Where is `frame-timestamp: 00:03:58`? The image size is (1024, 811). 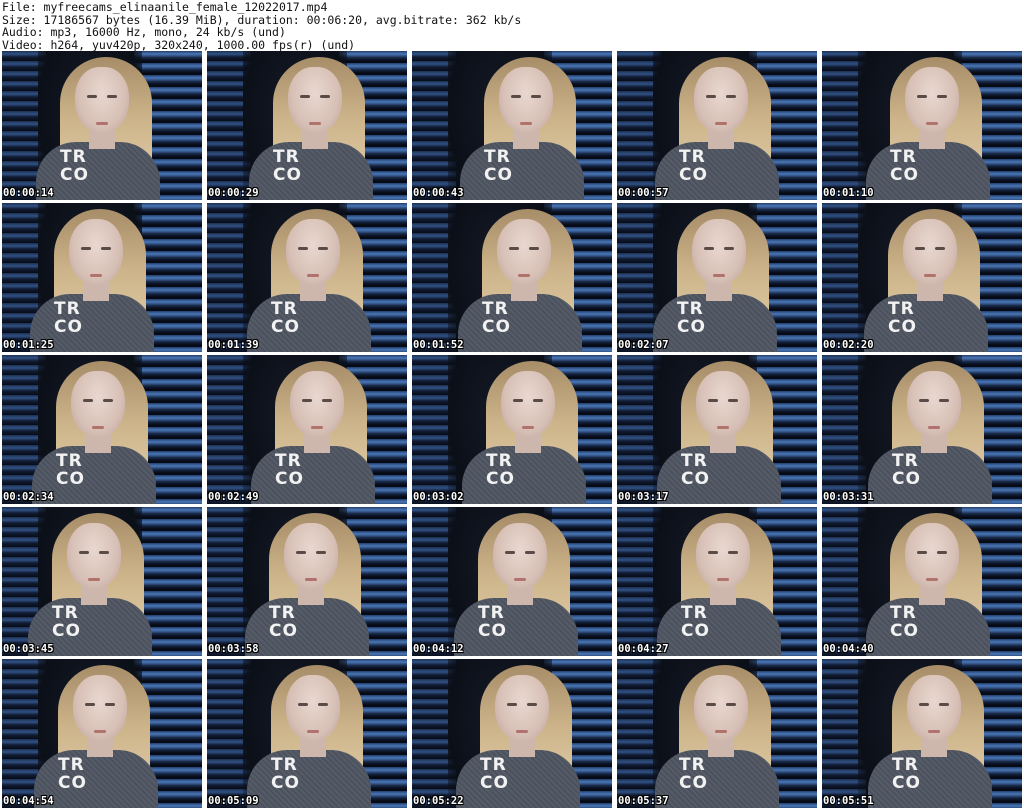
frame-timestamp: 00:03:58 is located at coordinates (233, 649).